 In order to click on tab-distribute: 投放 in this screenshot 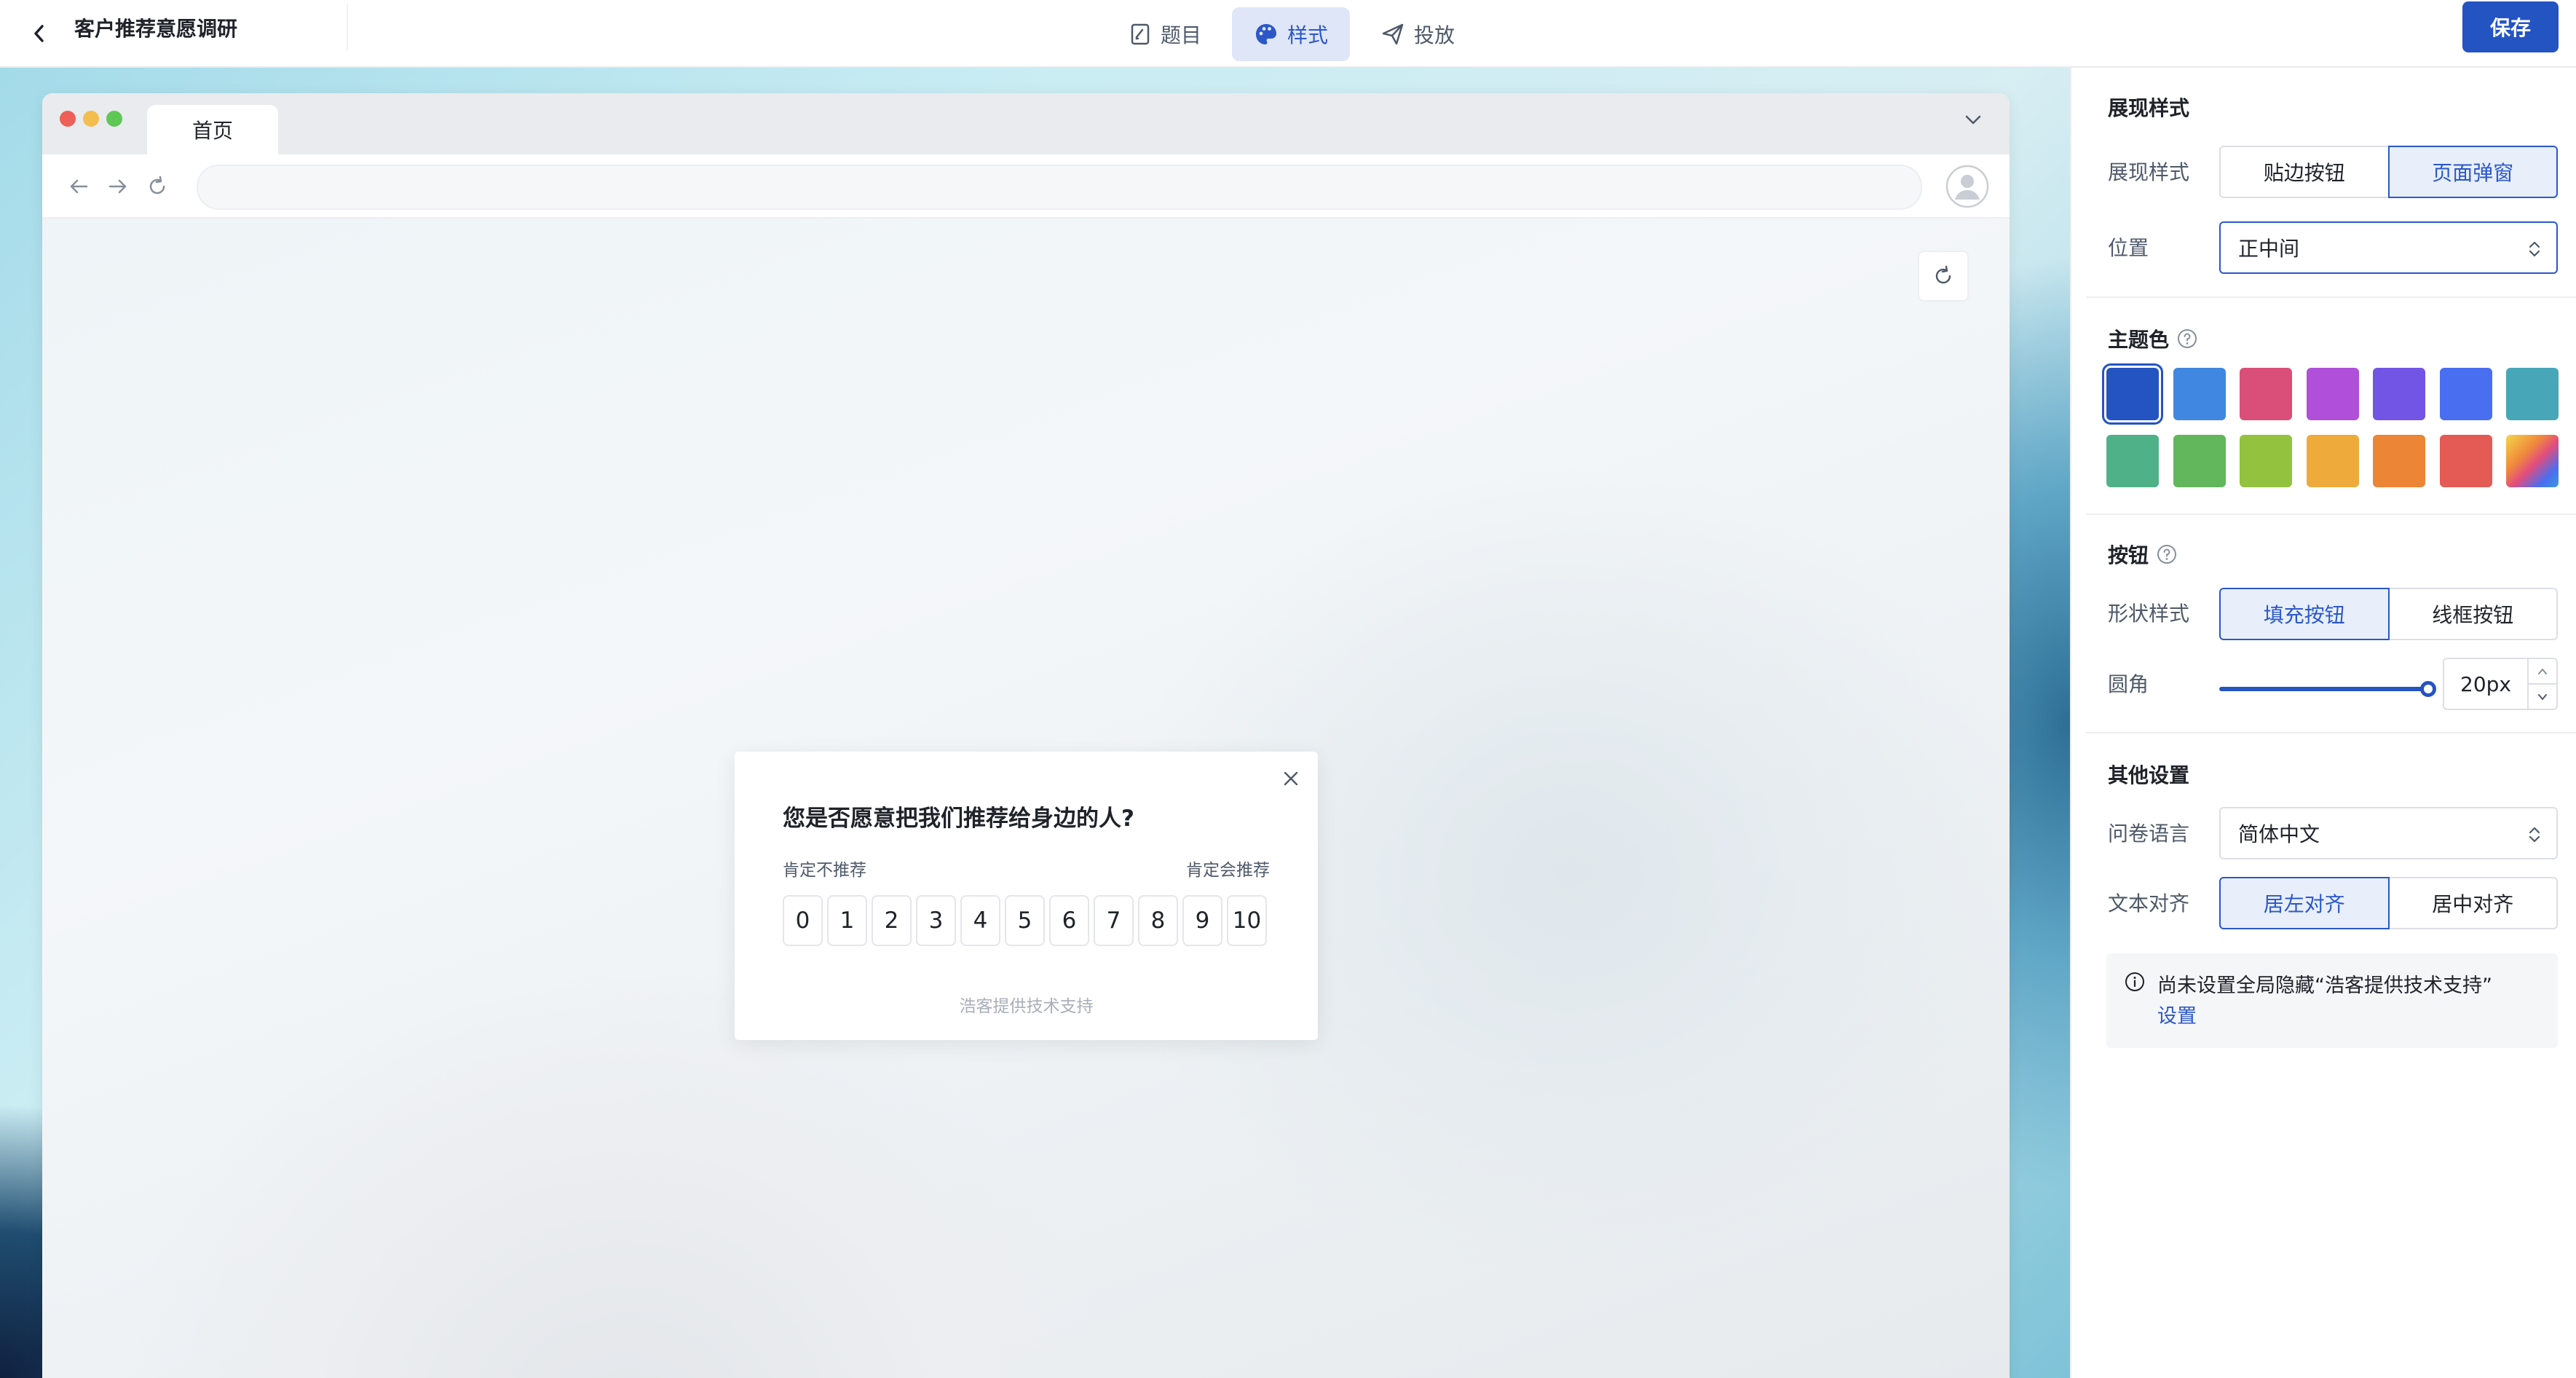, I will do `click(1418, 34)`.